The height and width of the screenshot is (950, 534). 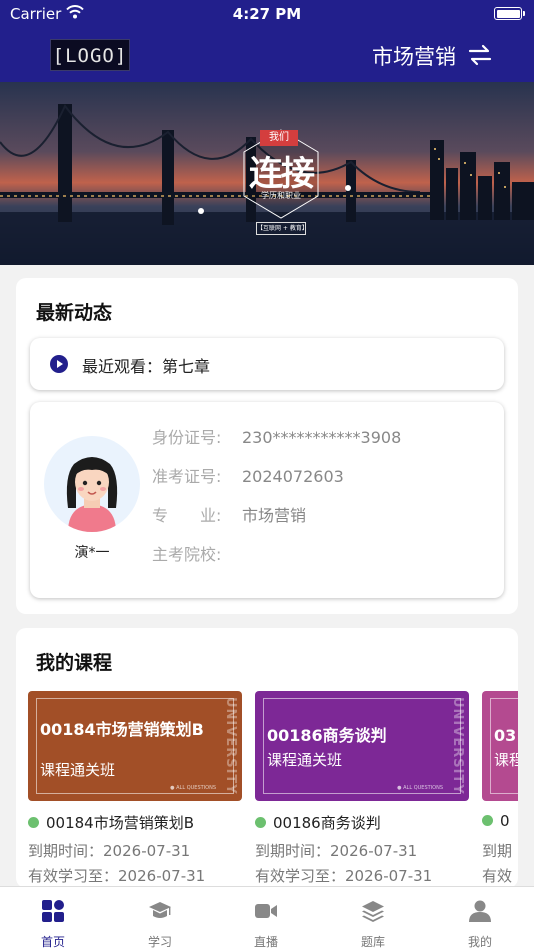 What do you see at coordinates (187, 476) in the screenshot?
I see `exam-number-label: 准考证号:` at bounding box center [187, 476].